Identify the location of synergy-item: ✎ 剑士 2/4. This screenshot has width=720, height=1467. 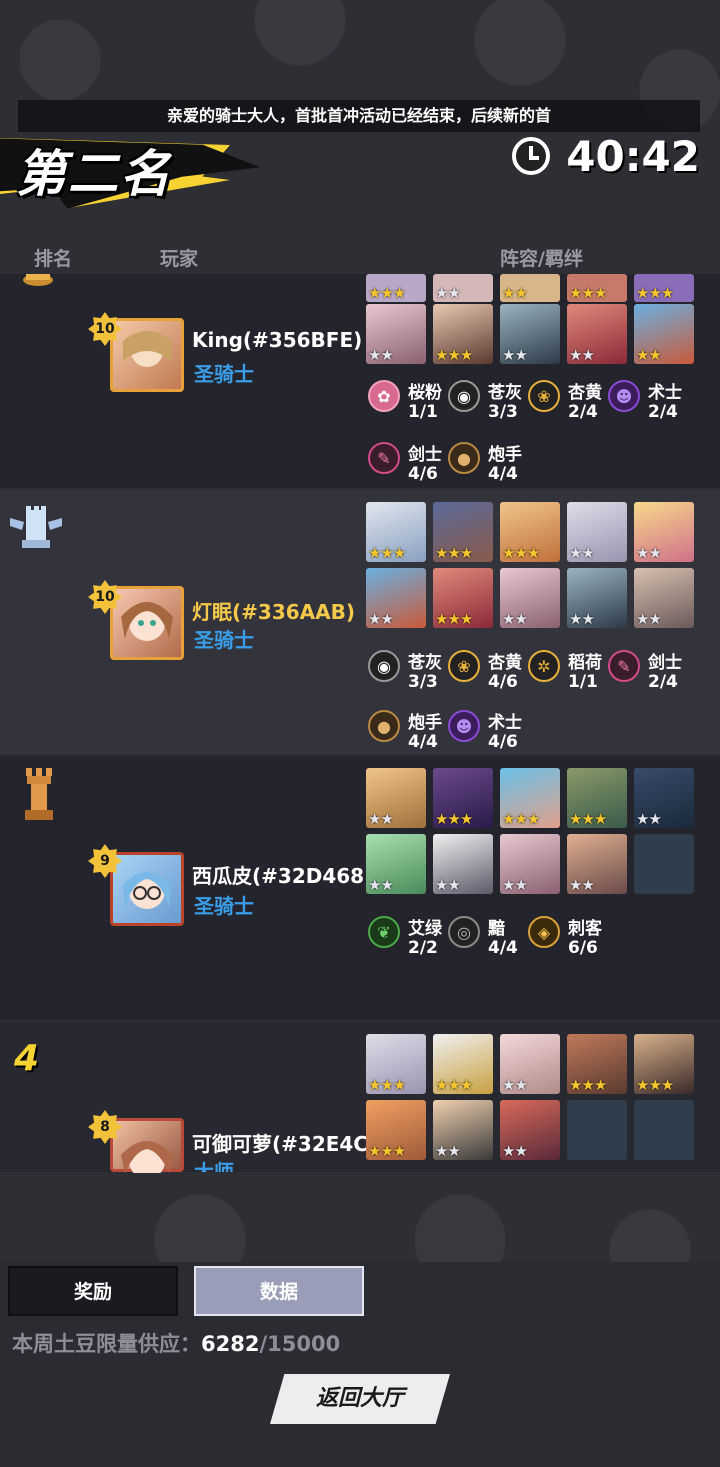
(648, 673).